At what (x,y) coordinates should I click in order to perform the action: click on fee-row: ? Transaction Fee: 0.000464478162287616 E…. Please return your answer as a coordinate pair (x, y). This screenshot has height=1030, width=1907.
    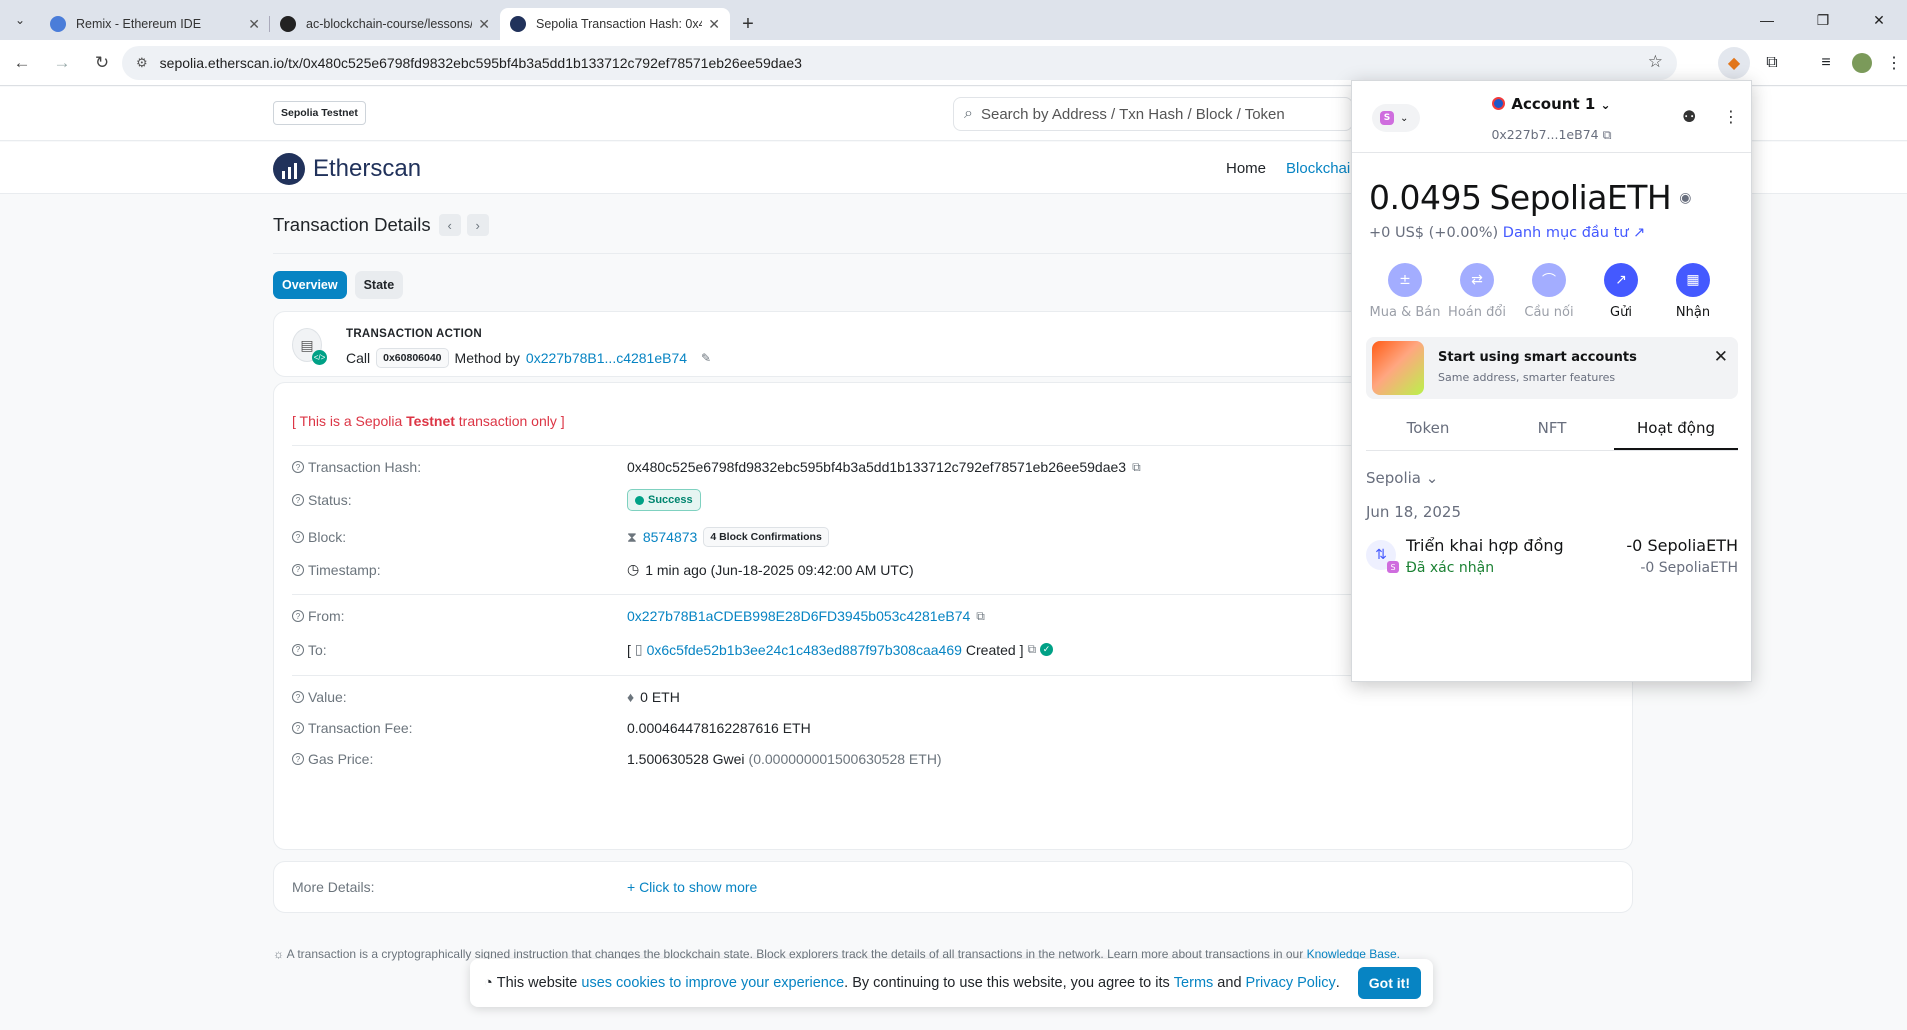
    Looking at the image, I should click on (551, 728).